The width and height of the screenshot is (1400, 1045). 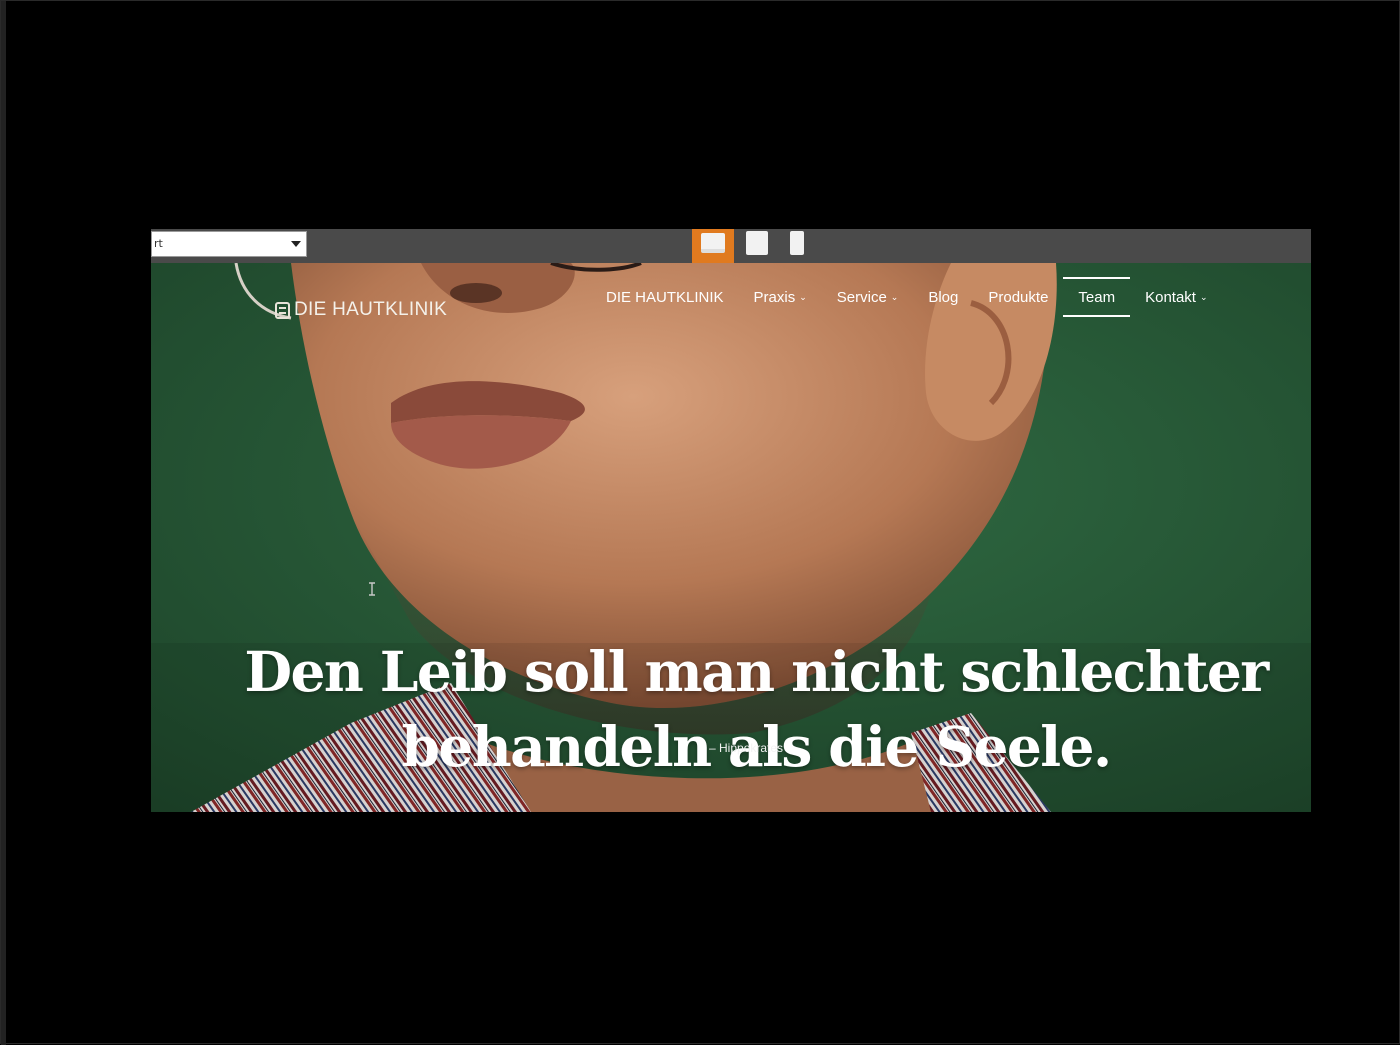 What do you see at coordinates (774, 297) in the screenshot?
I see `nav-label: Praxis` at bounding box center [774, 297].